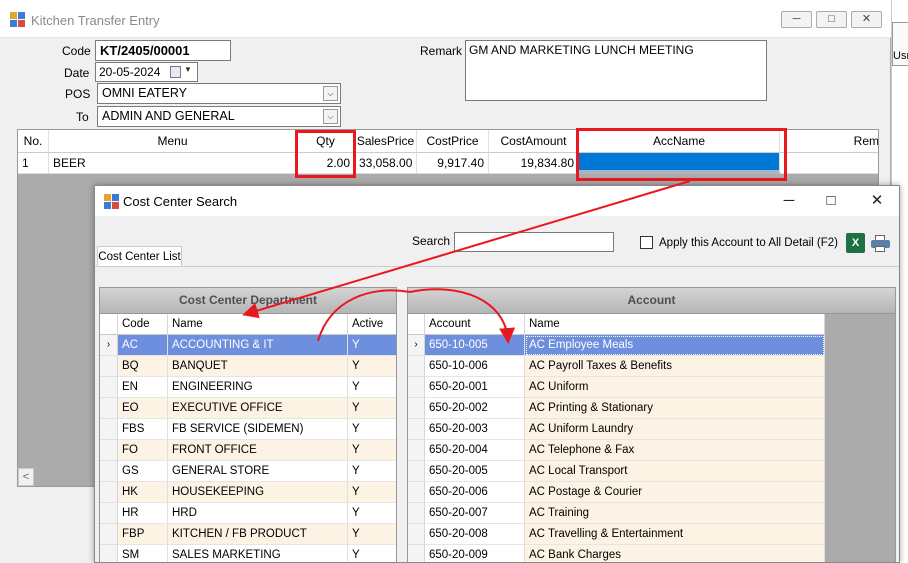 The height and width of the screenshot is (563, 908). Describe the element at coordinates (462, 316) in the screenshot. I see `arrow-curve-right` at that location.